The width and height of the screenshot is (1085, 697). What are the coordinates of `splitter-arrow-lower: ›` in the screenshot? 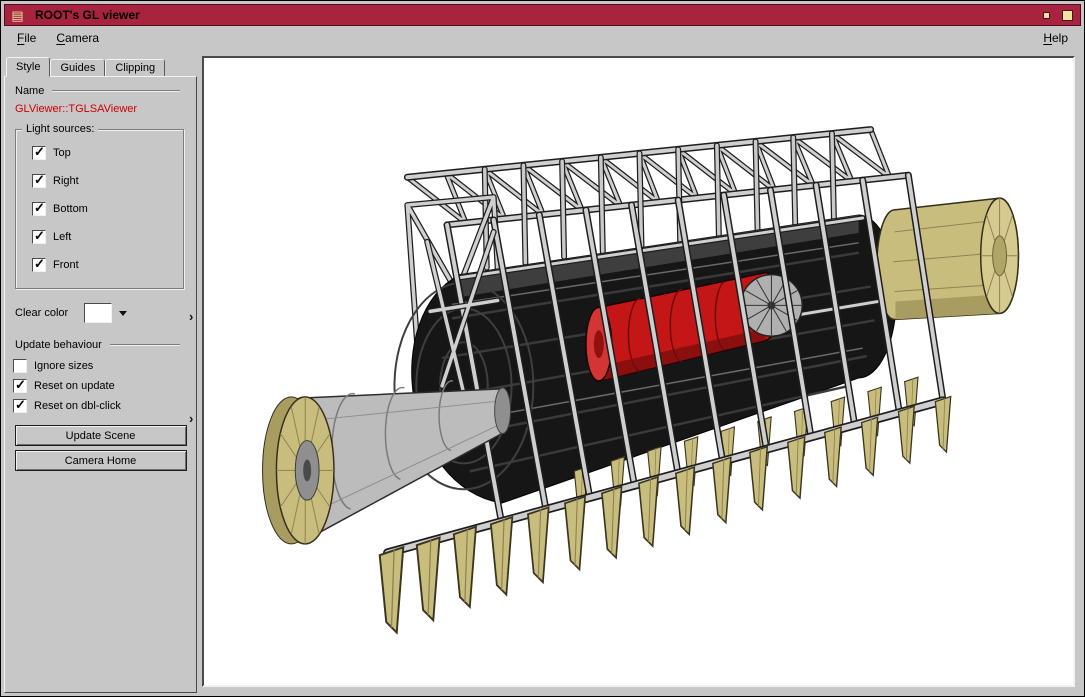 It's located at (191, 418).